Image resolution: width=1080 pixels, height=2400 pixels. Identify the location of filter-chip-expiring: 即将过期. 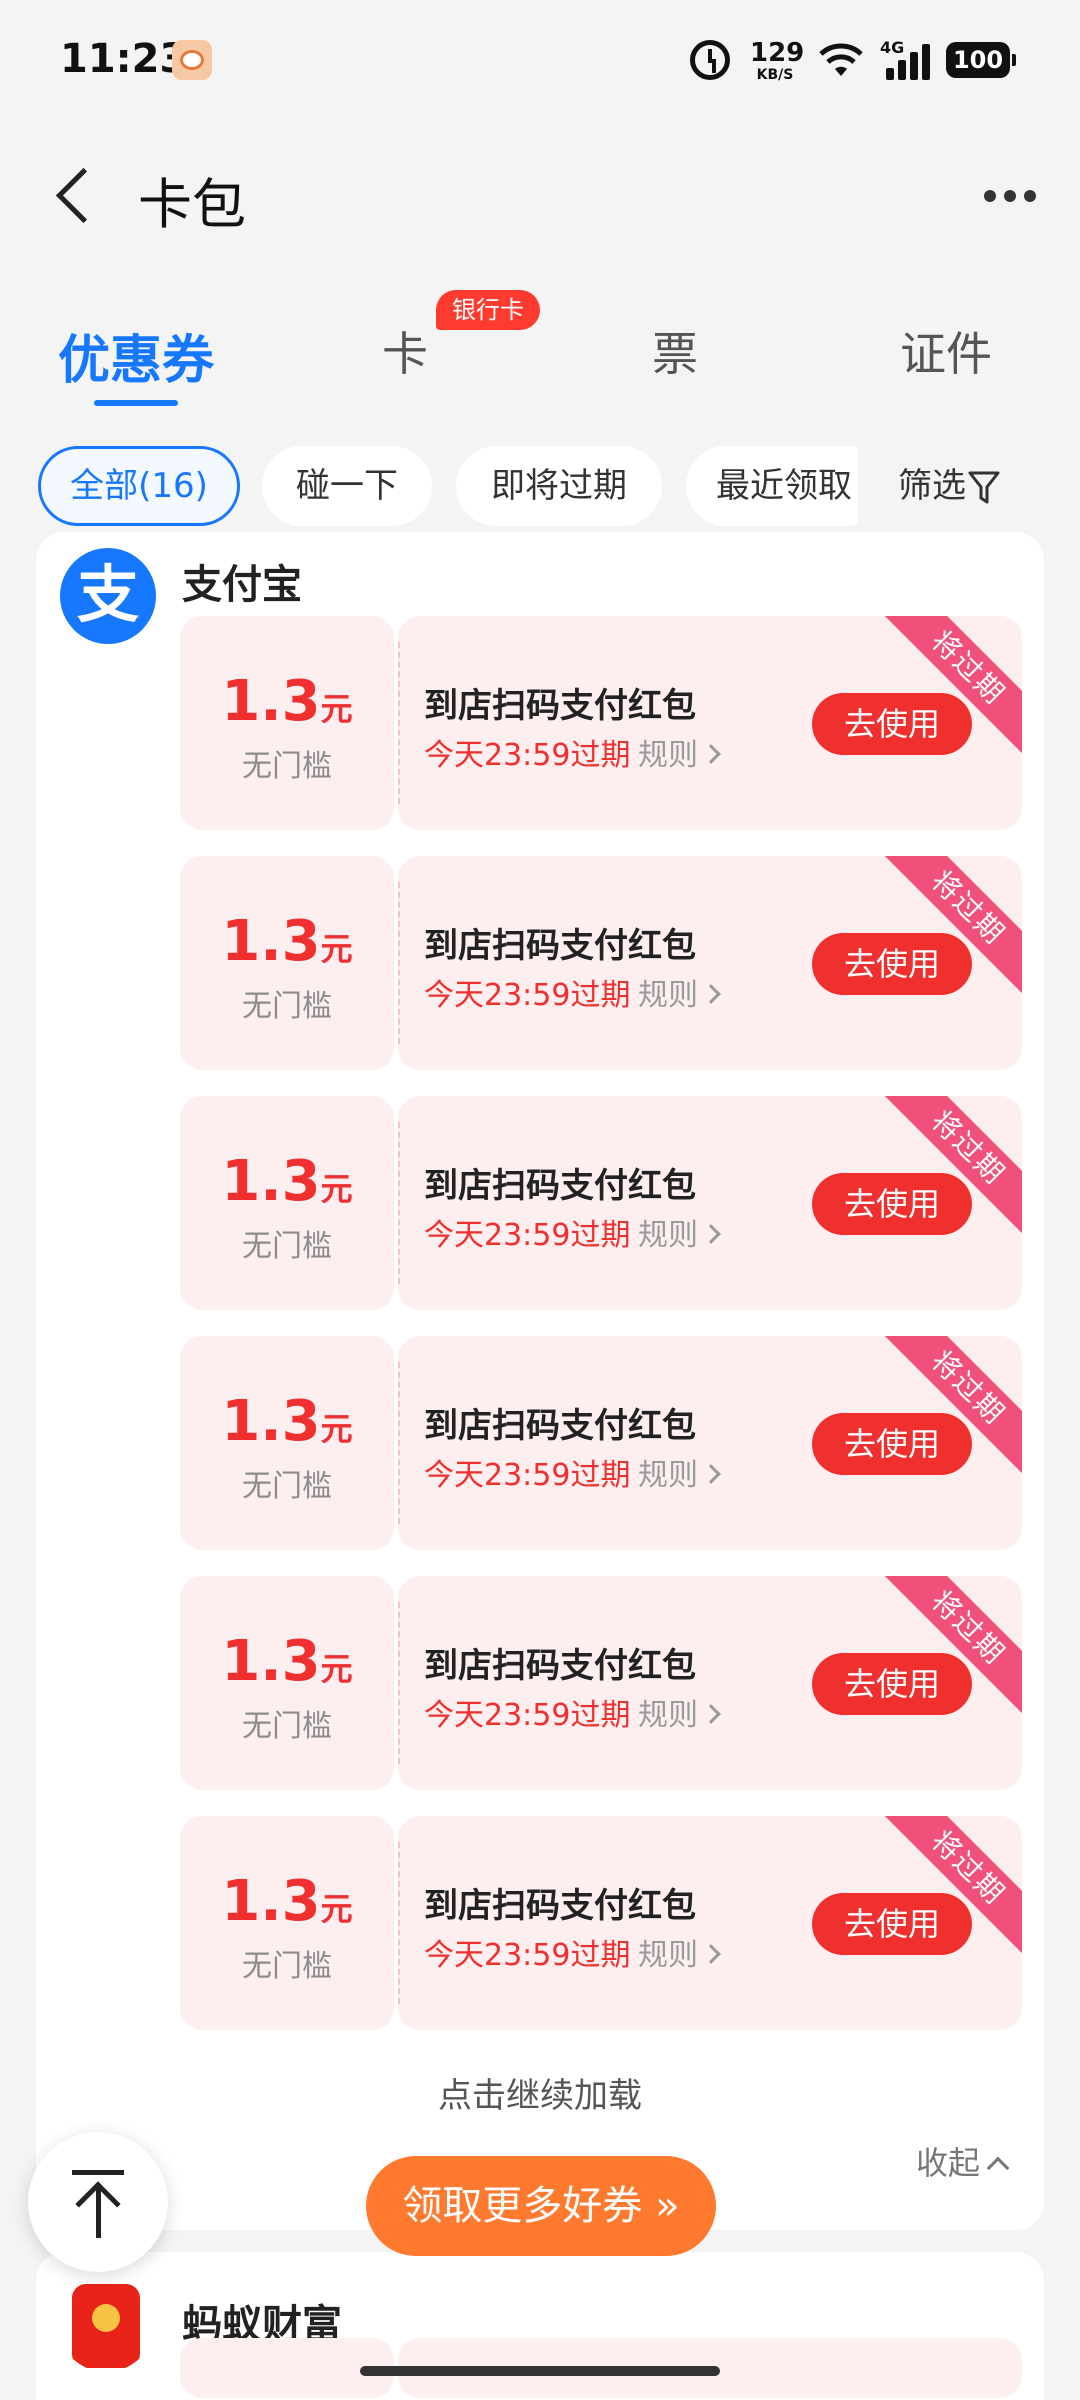
(559, 486).